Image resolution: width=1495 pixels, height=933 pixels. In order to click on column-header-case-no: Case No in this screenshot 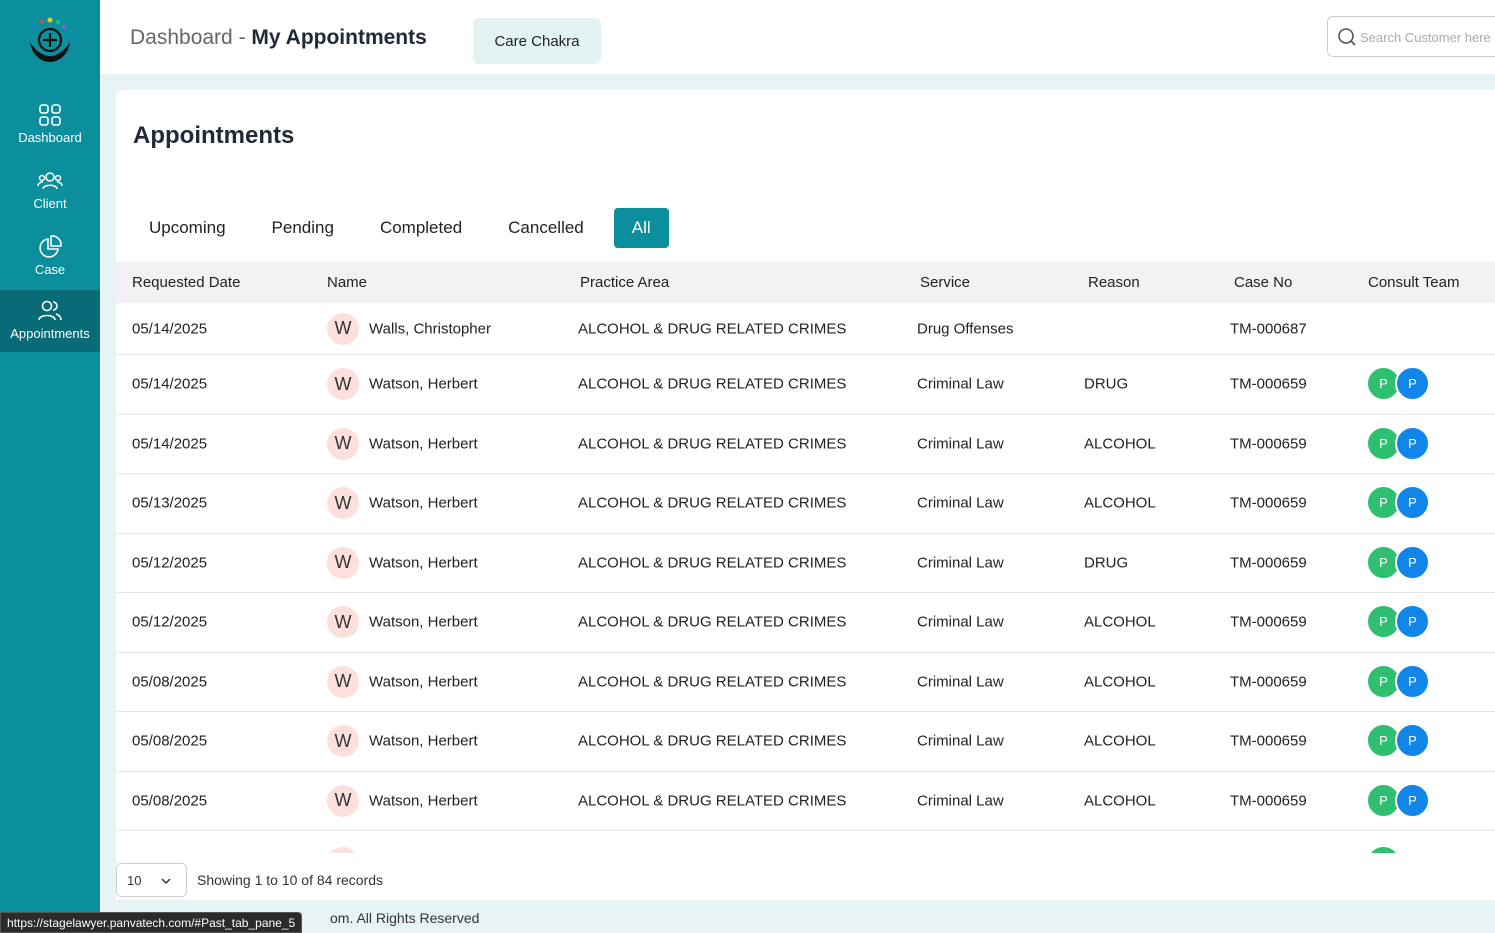, I will do `click(1263, 282)`.